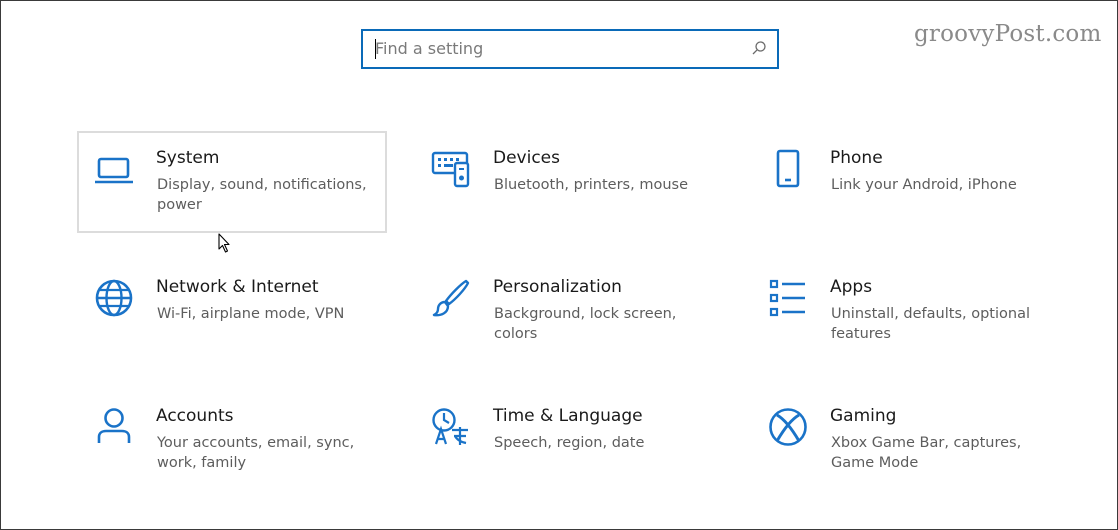 This screenshot has height=530, width=1118. What do you see at coordinates (262, 195) in the screenshot?
I see `tile-description: Display, sound, notifications, power` at bounding box center [262, 195].